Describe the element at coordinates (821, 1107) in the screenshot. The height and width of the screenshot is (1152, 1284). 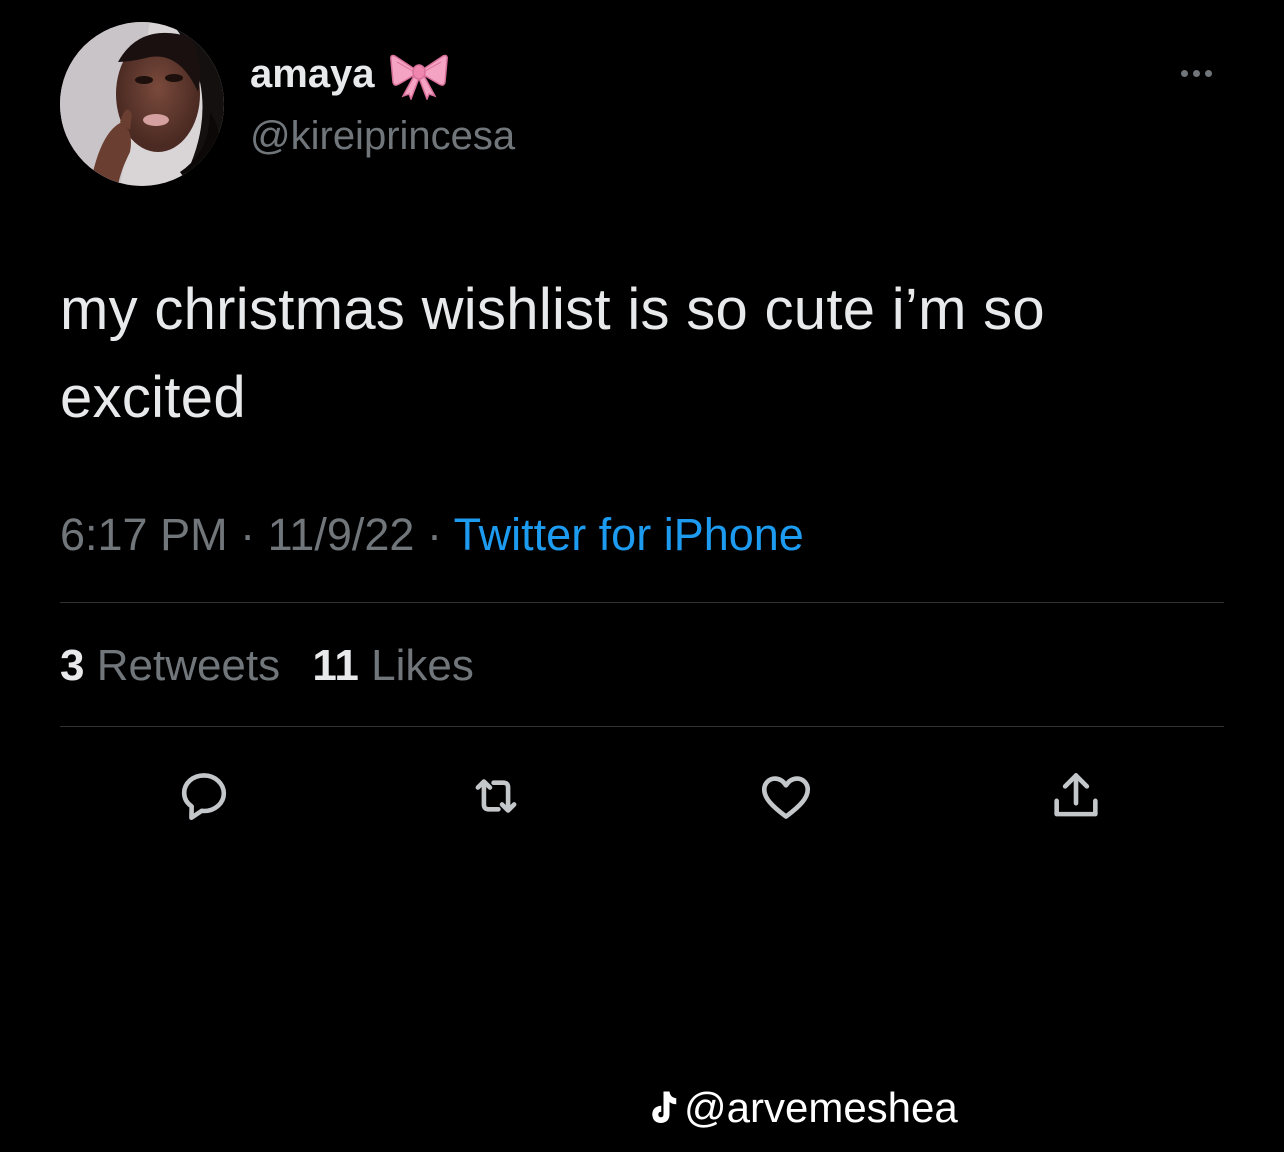
I see `watermark-handle: @arvemeshea` at that location.